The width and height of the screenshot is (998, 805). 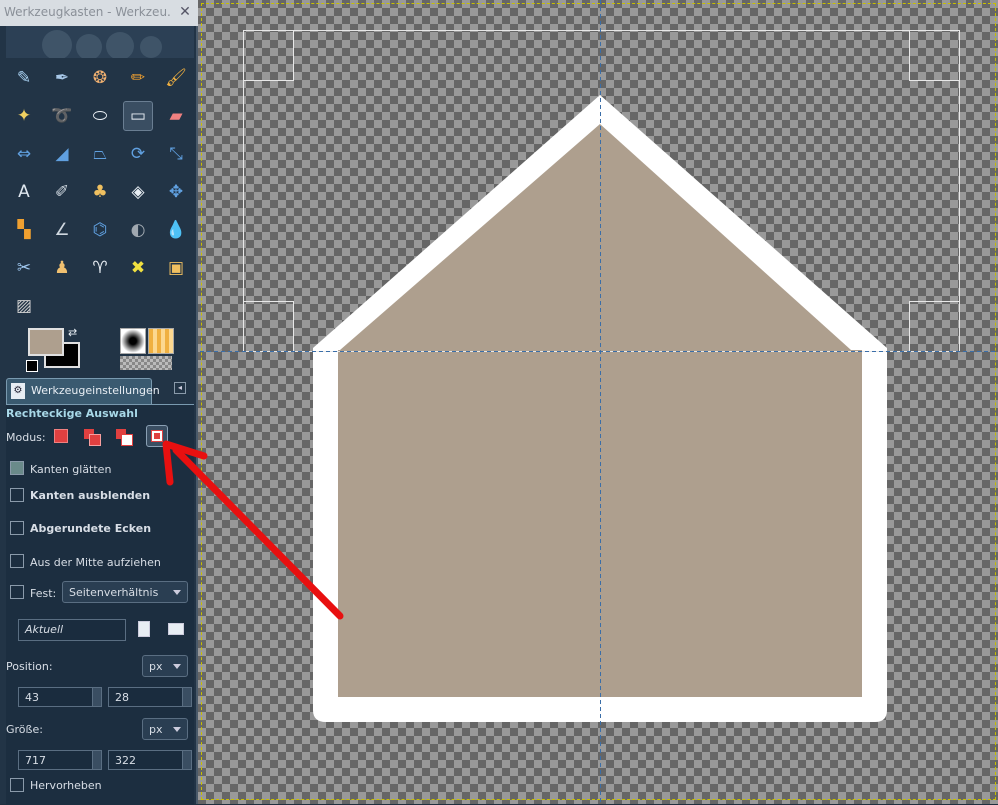 I want to click on measure-icon: ∠, so click(x=62, y=230).